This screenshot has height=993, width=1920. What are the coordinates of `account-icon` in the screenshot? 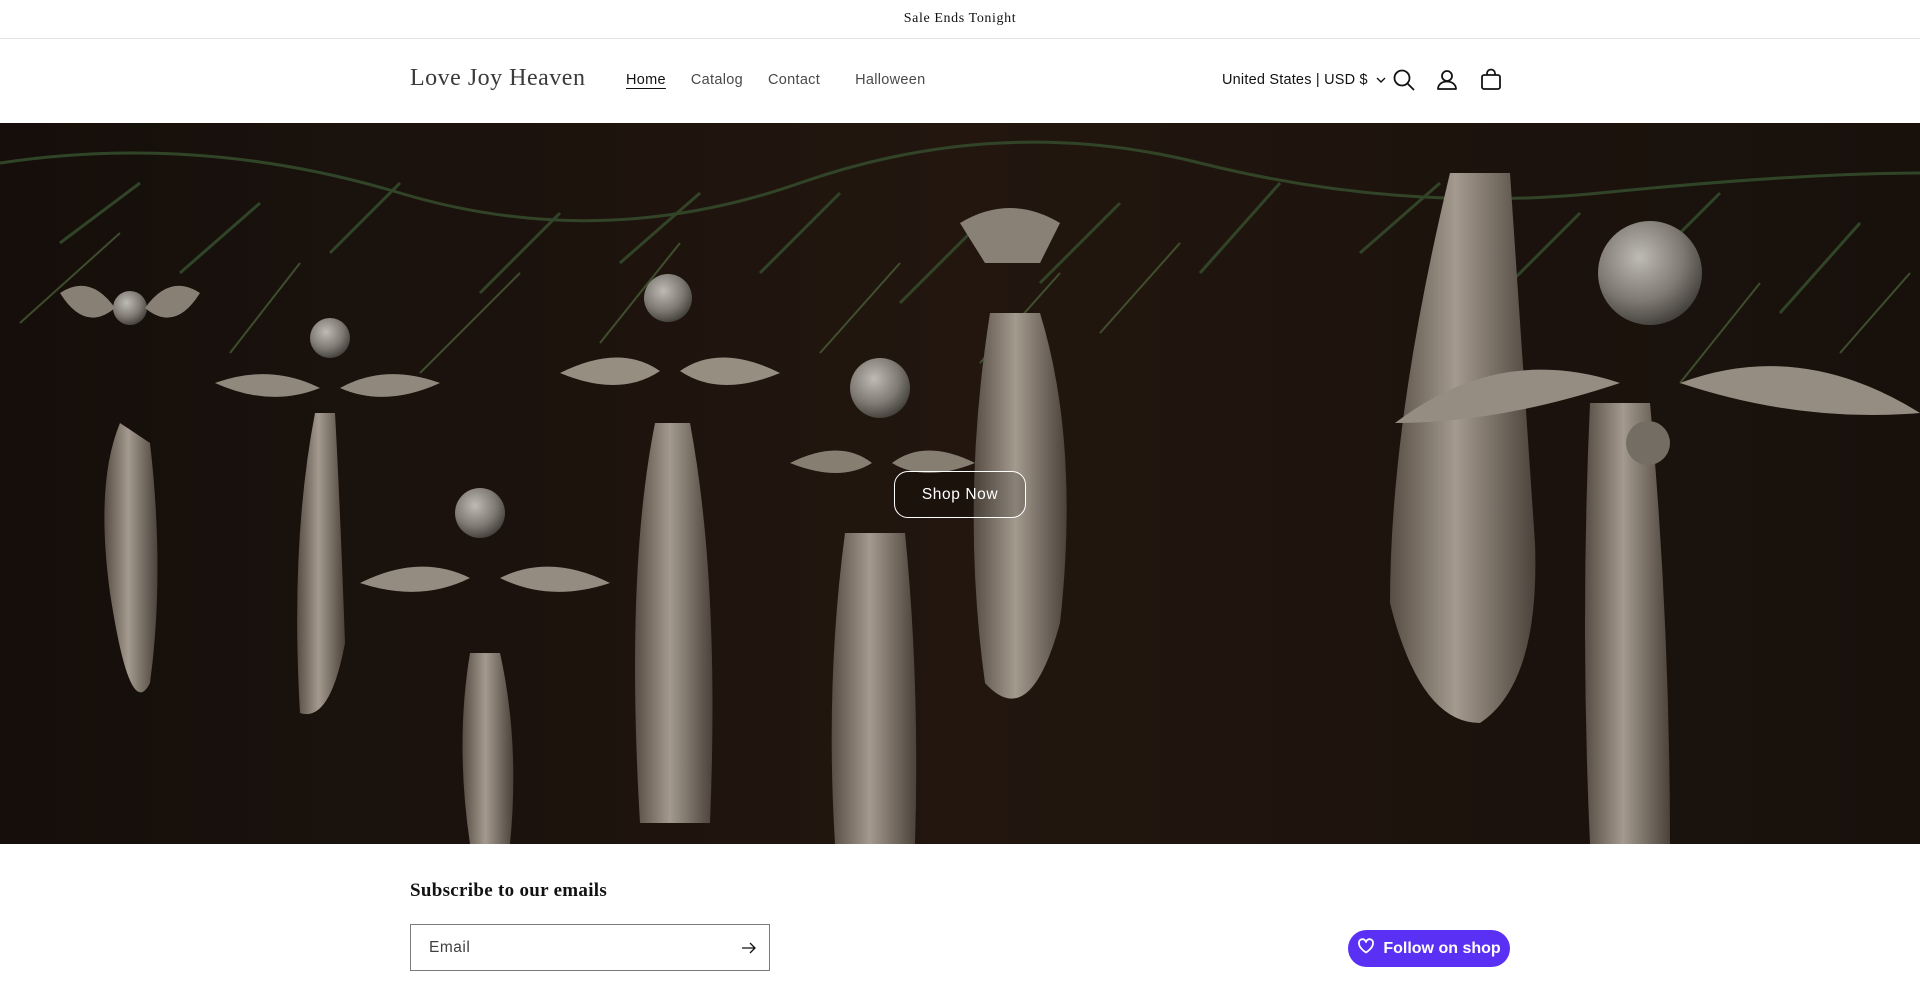 It's located at (1447, 80).